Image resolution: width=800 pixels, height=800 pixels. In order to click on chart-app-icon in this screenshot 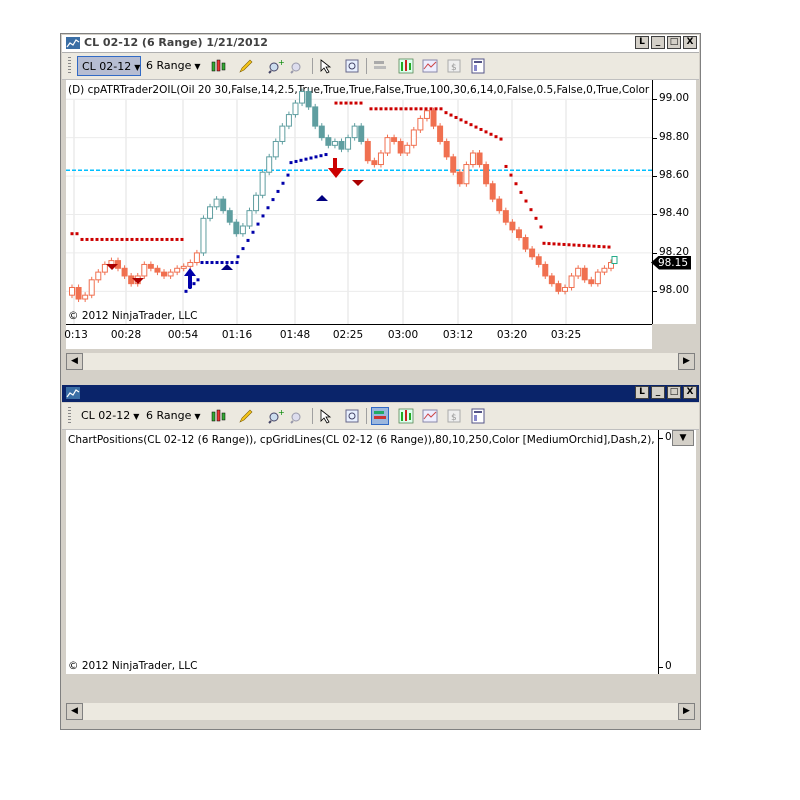, I will do `click(73, 43)`.